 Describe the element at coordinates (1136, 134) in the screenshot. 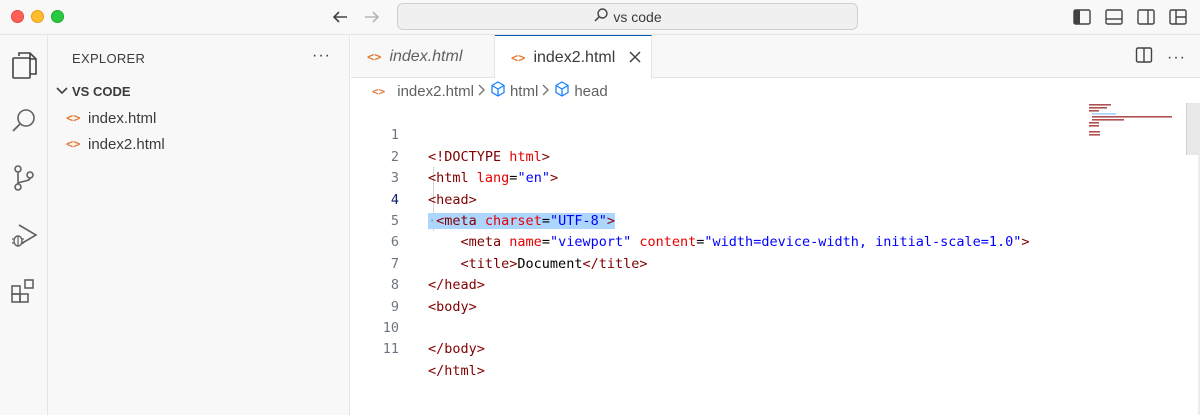

I see `minimap` at that location.